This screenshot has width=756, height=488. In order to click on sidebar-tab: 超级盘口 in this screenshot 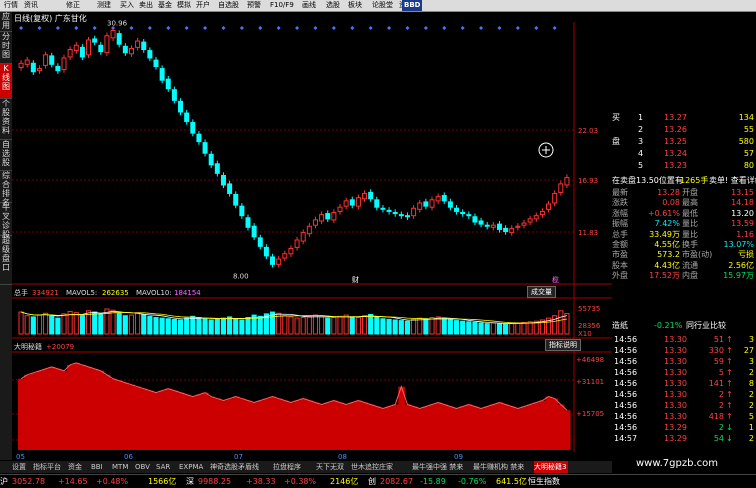, I will do `click(6, 260)`.